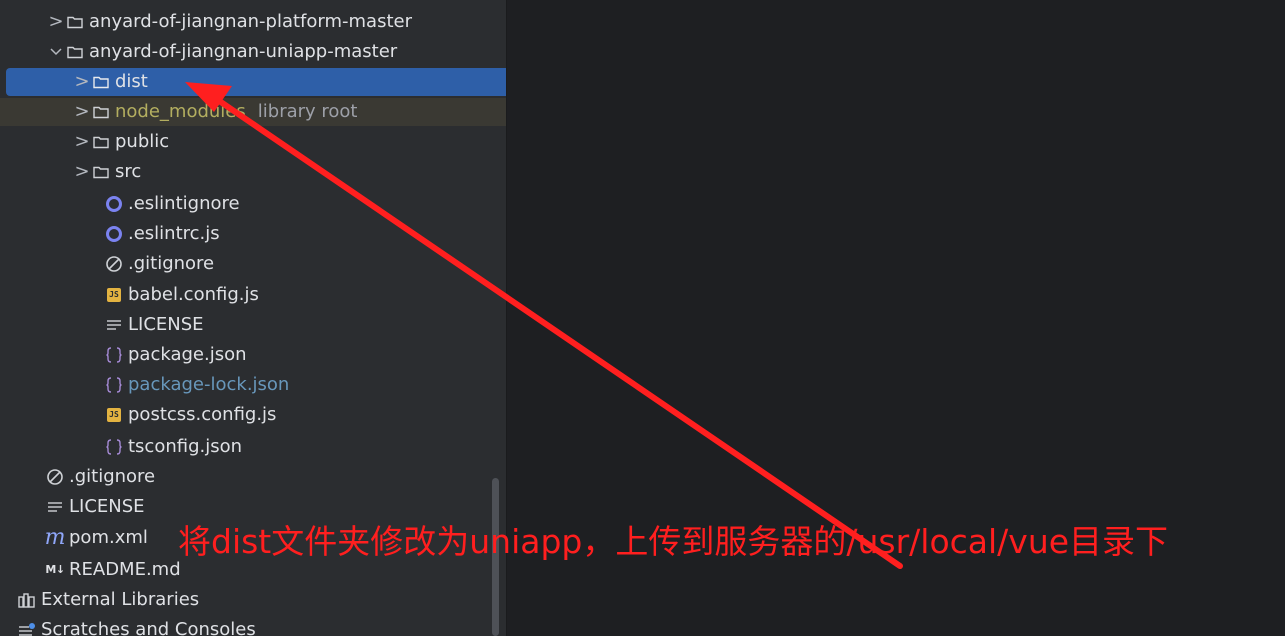 The image size is (1285, 636). Describe the element at coordinates (296, 204) in the screenshot. I see `tree-item-eslintignore: .eslintignore` at that location.